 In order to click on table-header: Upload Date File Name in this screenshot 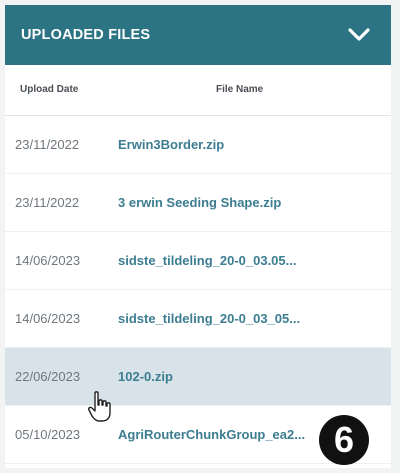, I will do `click(198, 90)`.